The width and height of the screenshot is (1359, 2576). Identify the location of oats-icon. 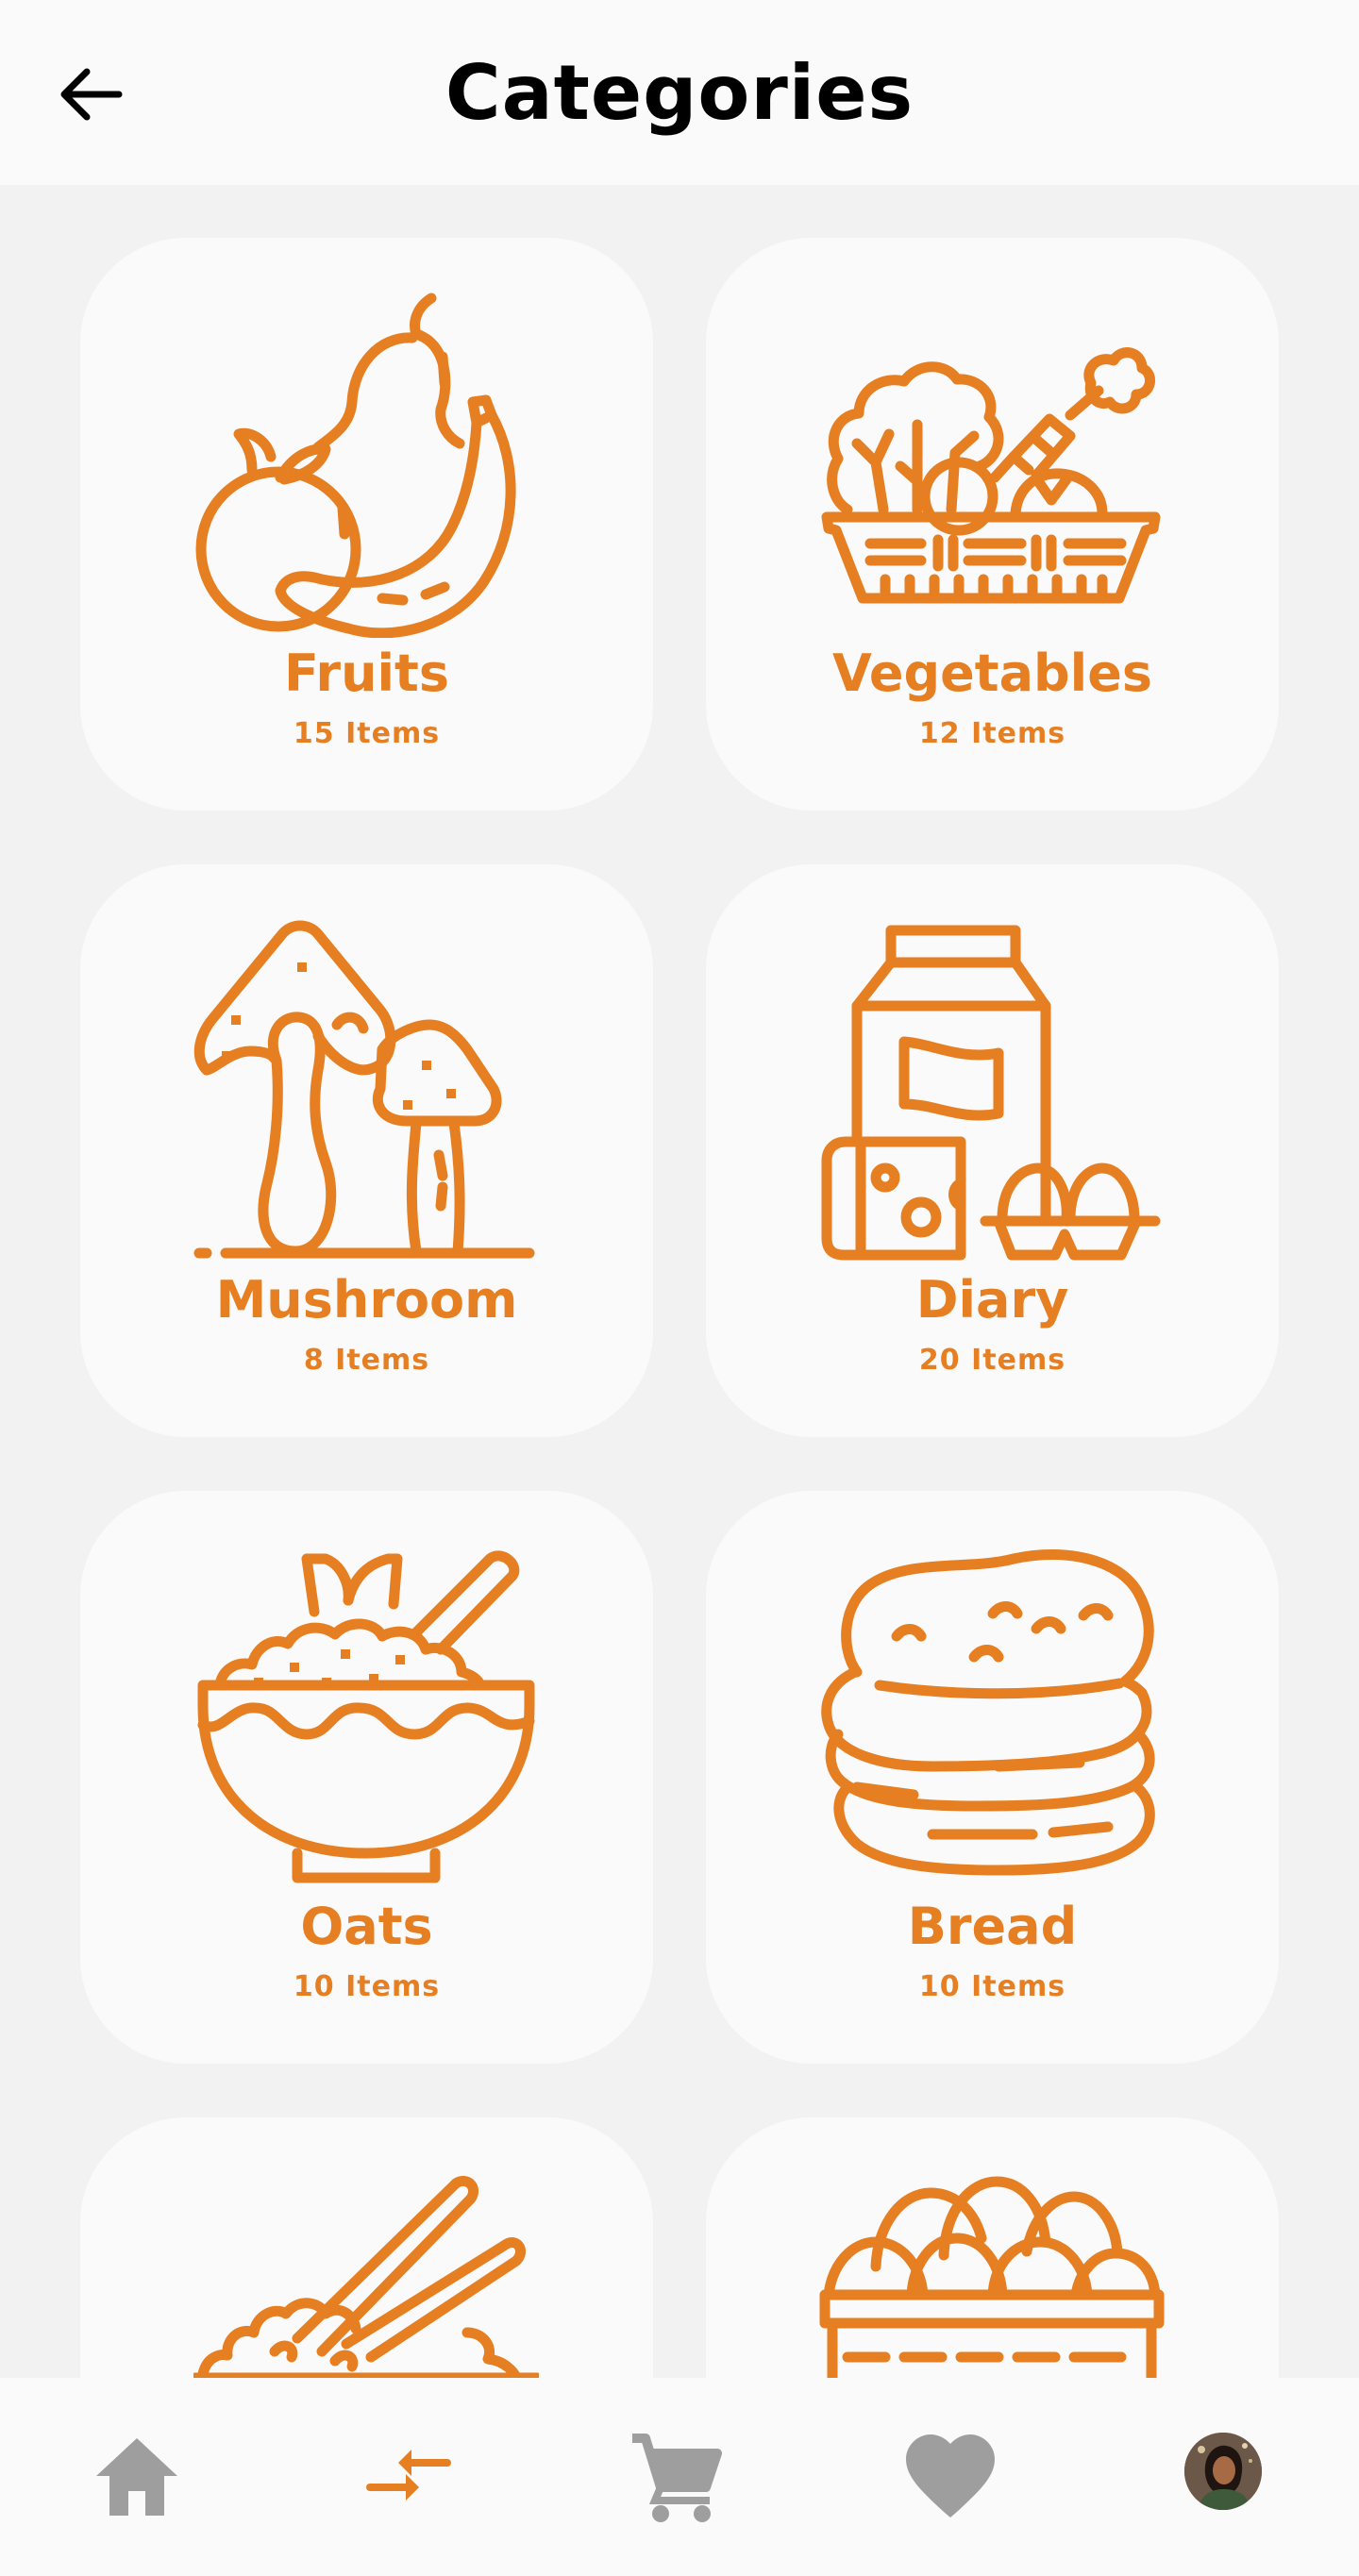
(366, 1716).